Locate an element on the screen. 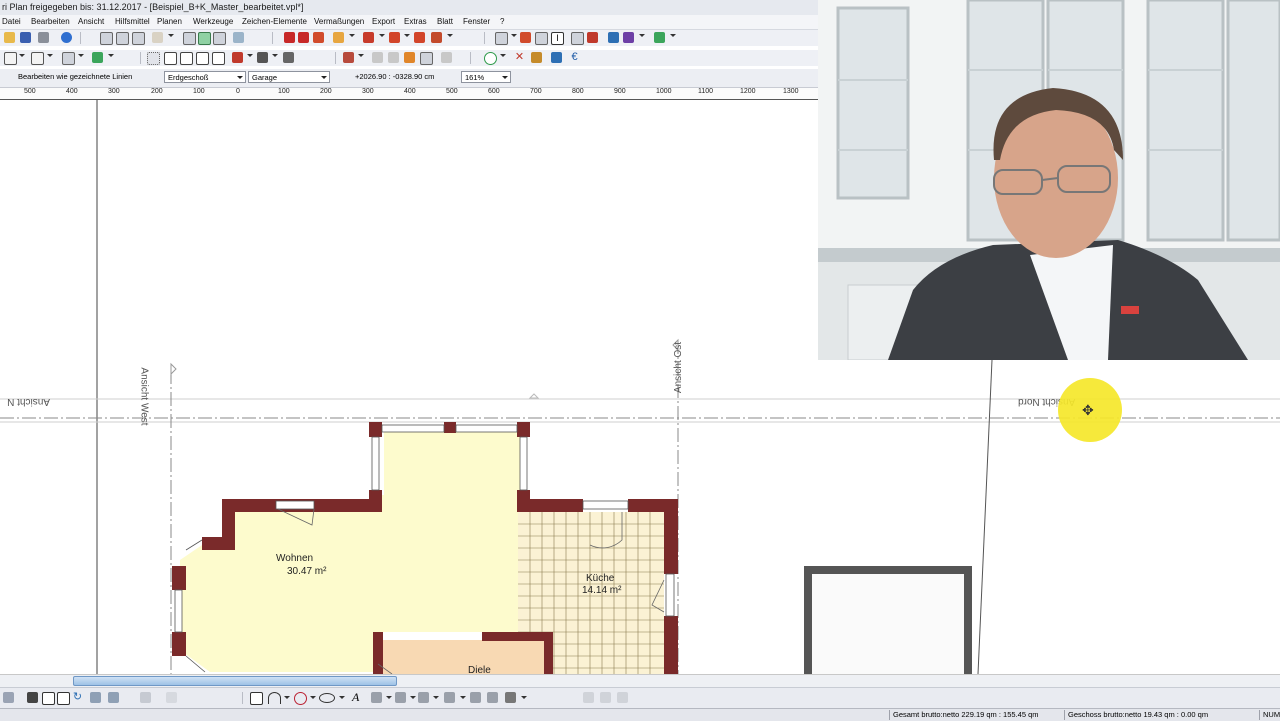  window-tool-icon is located at coordinates (318, 37).